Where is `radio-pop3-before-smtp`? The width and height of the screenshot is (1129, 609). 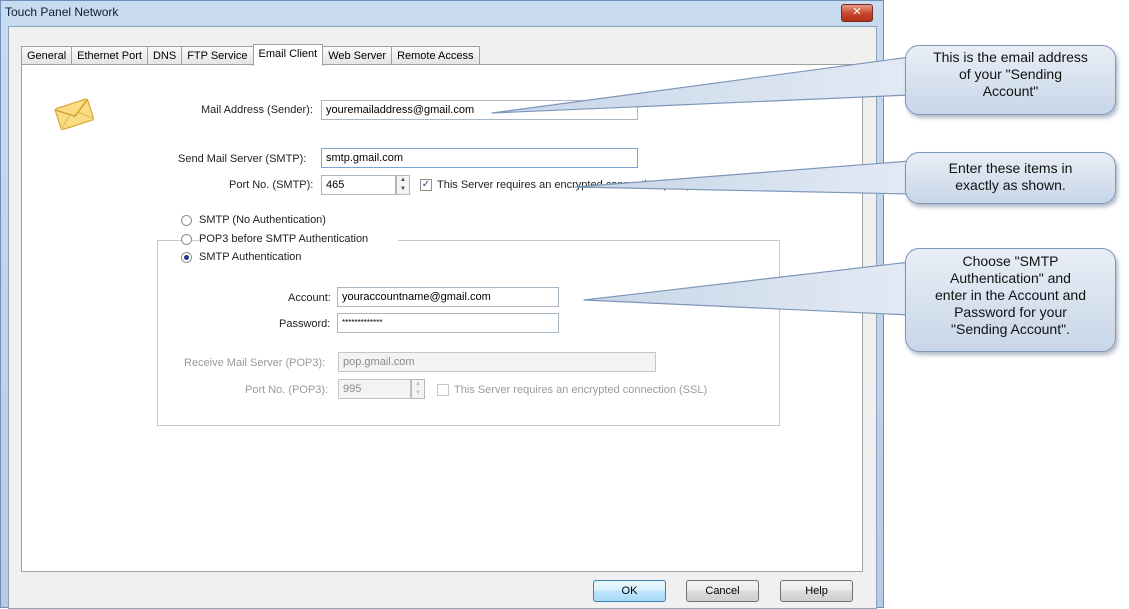 radio-pop3-before-smtp is located at coordinates (186, 239).